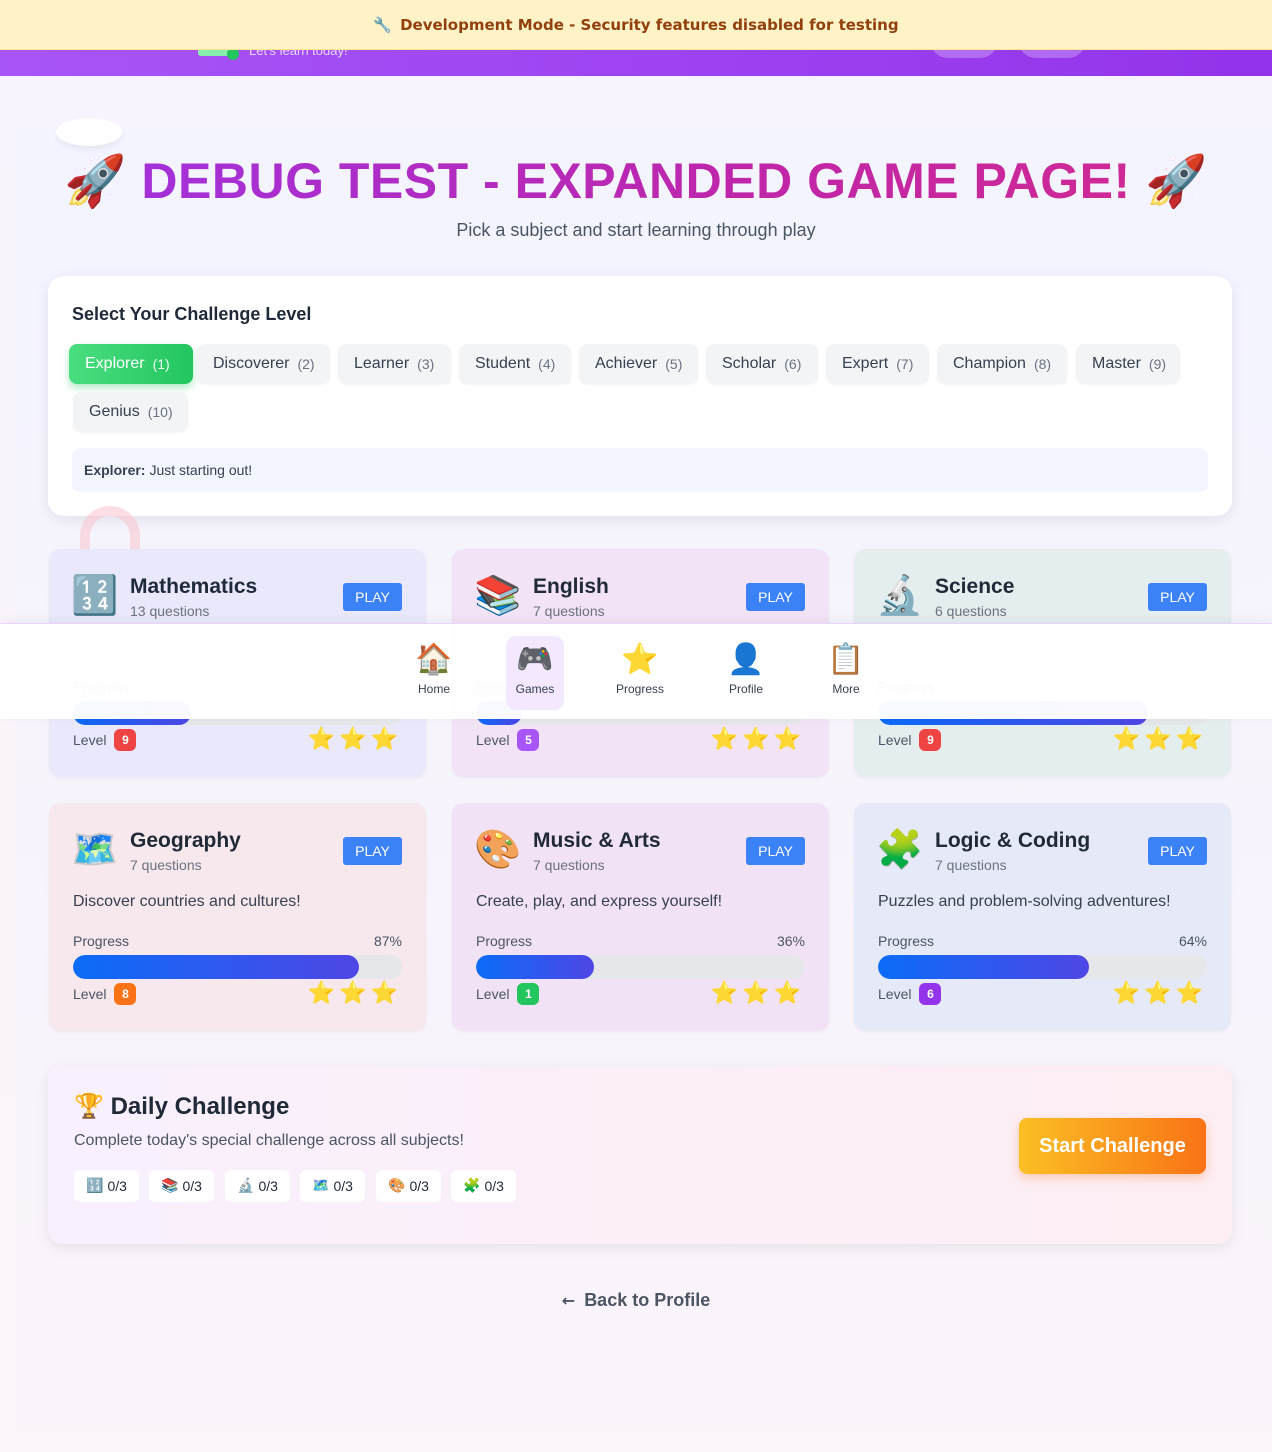 The height and width of the screenshot is (1452, 1272). What do you see at coordinates (1024, 901) in the screenshot?
I see `subject-description: Puzzles and problem-solving adventures!` at bounding box center [1024, 901].